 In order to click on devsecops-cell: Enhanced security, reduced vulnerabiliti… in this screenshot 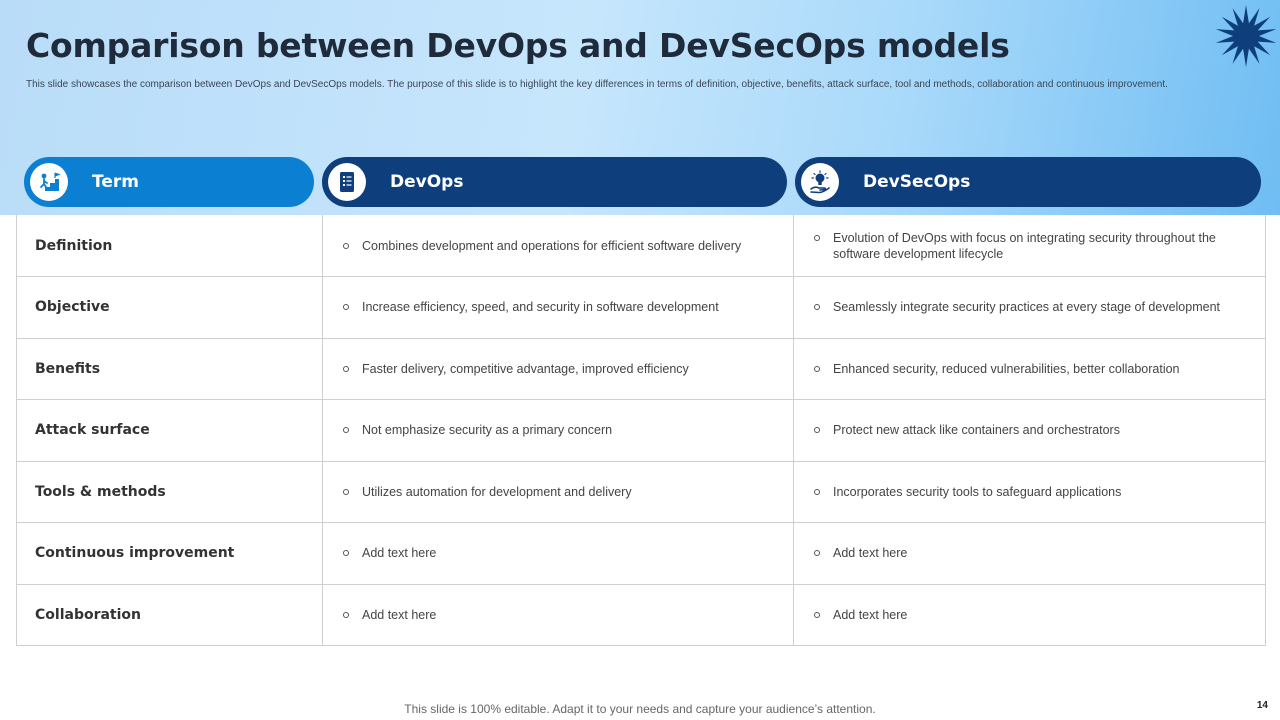, I will do `click(1029, 368)`.